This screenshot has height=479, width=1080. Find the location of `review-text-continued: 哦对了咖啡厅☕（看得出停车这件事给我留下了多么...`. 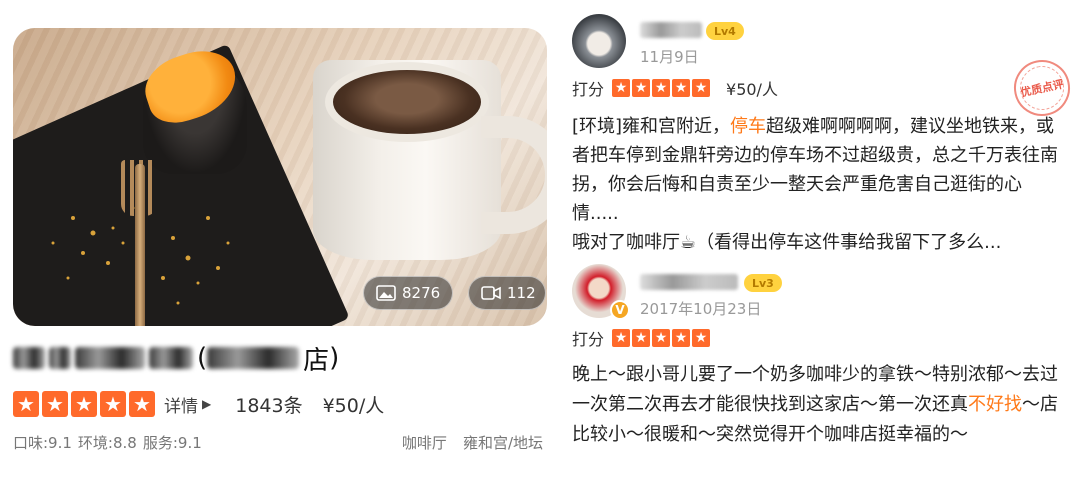

review-text-continued: 哦对了咖啡厅☕（看得出停车这件事给我留下了多么... is located at coordinates (820, 242).